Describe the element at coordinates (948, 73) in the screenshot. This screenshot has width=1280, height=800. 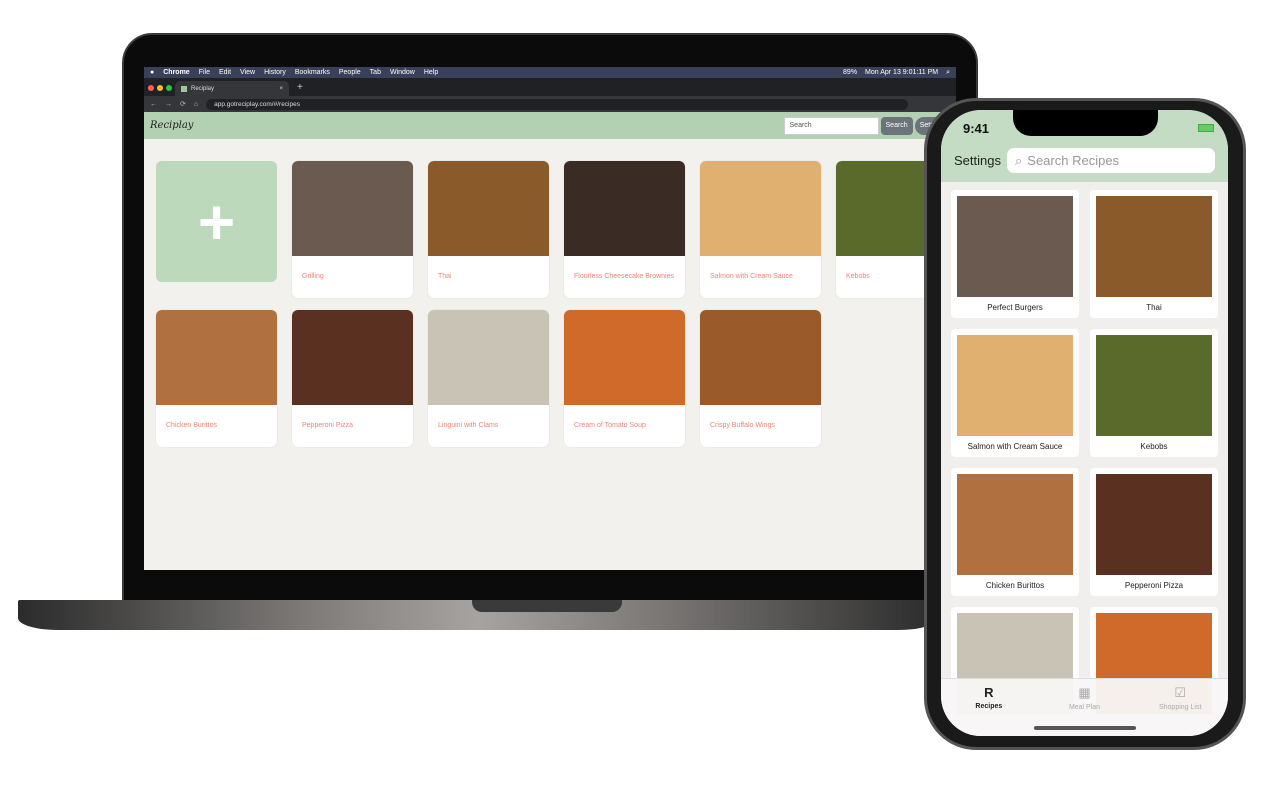
I see `spotlight-icon: ⌕` at that location.